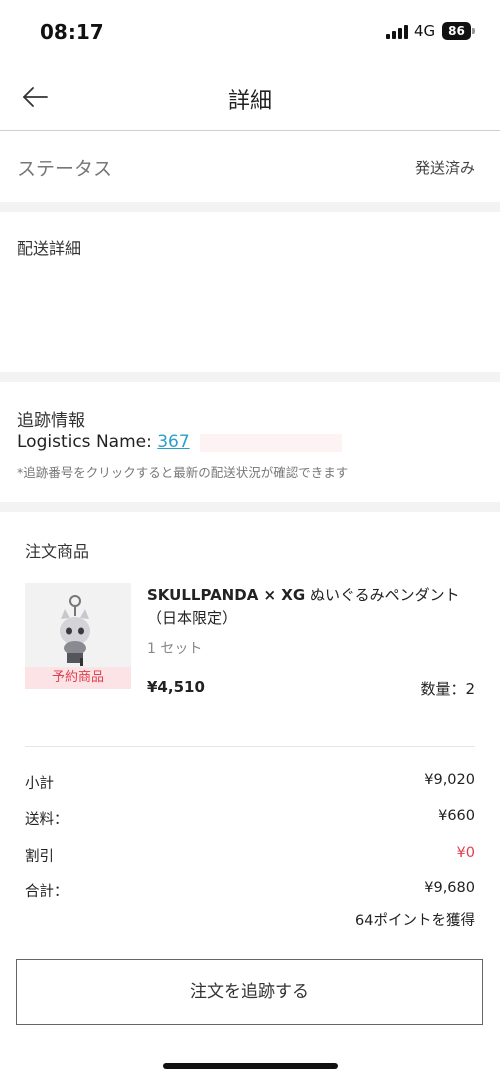 Image resolution: width=500 pixels, height=1080 pixels. What do you see at coordinates (249, 101) in the screenshot?
I see `page-title: 詳細` at bounding box center [249, 101].